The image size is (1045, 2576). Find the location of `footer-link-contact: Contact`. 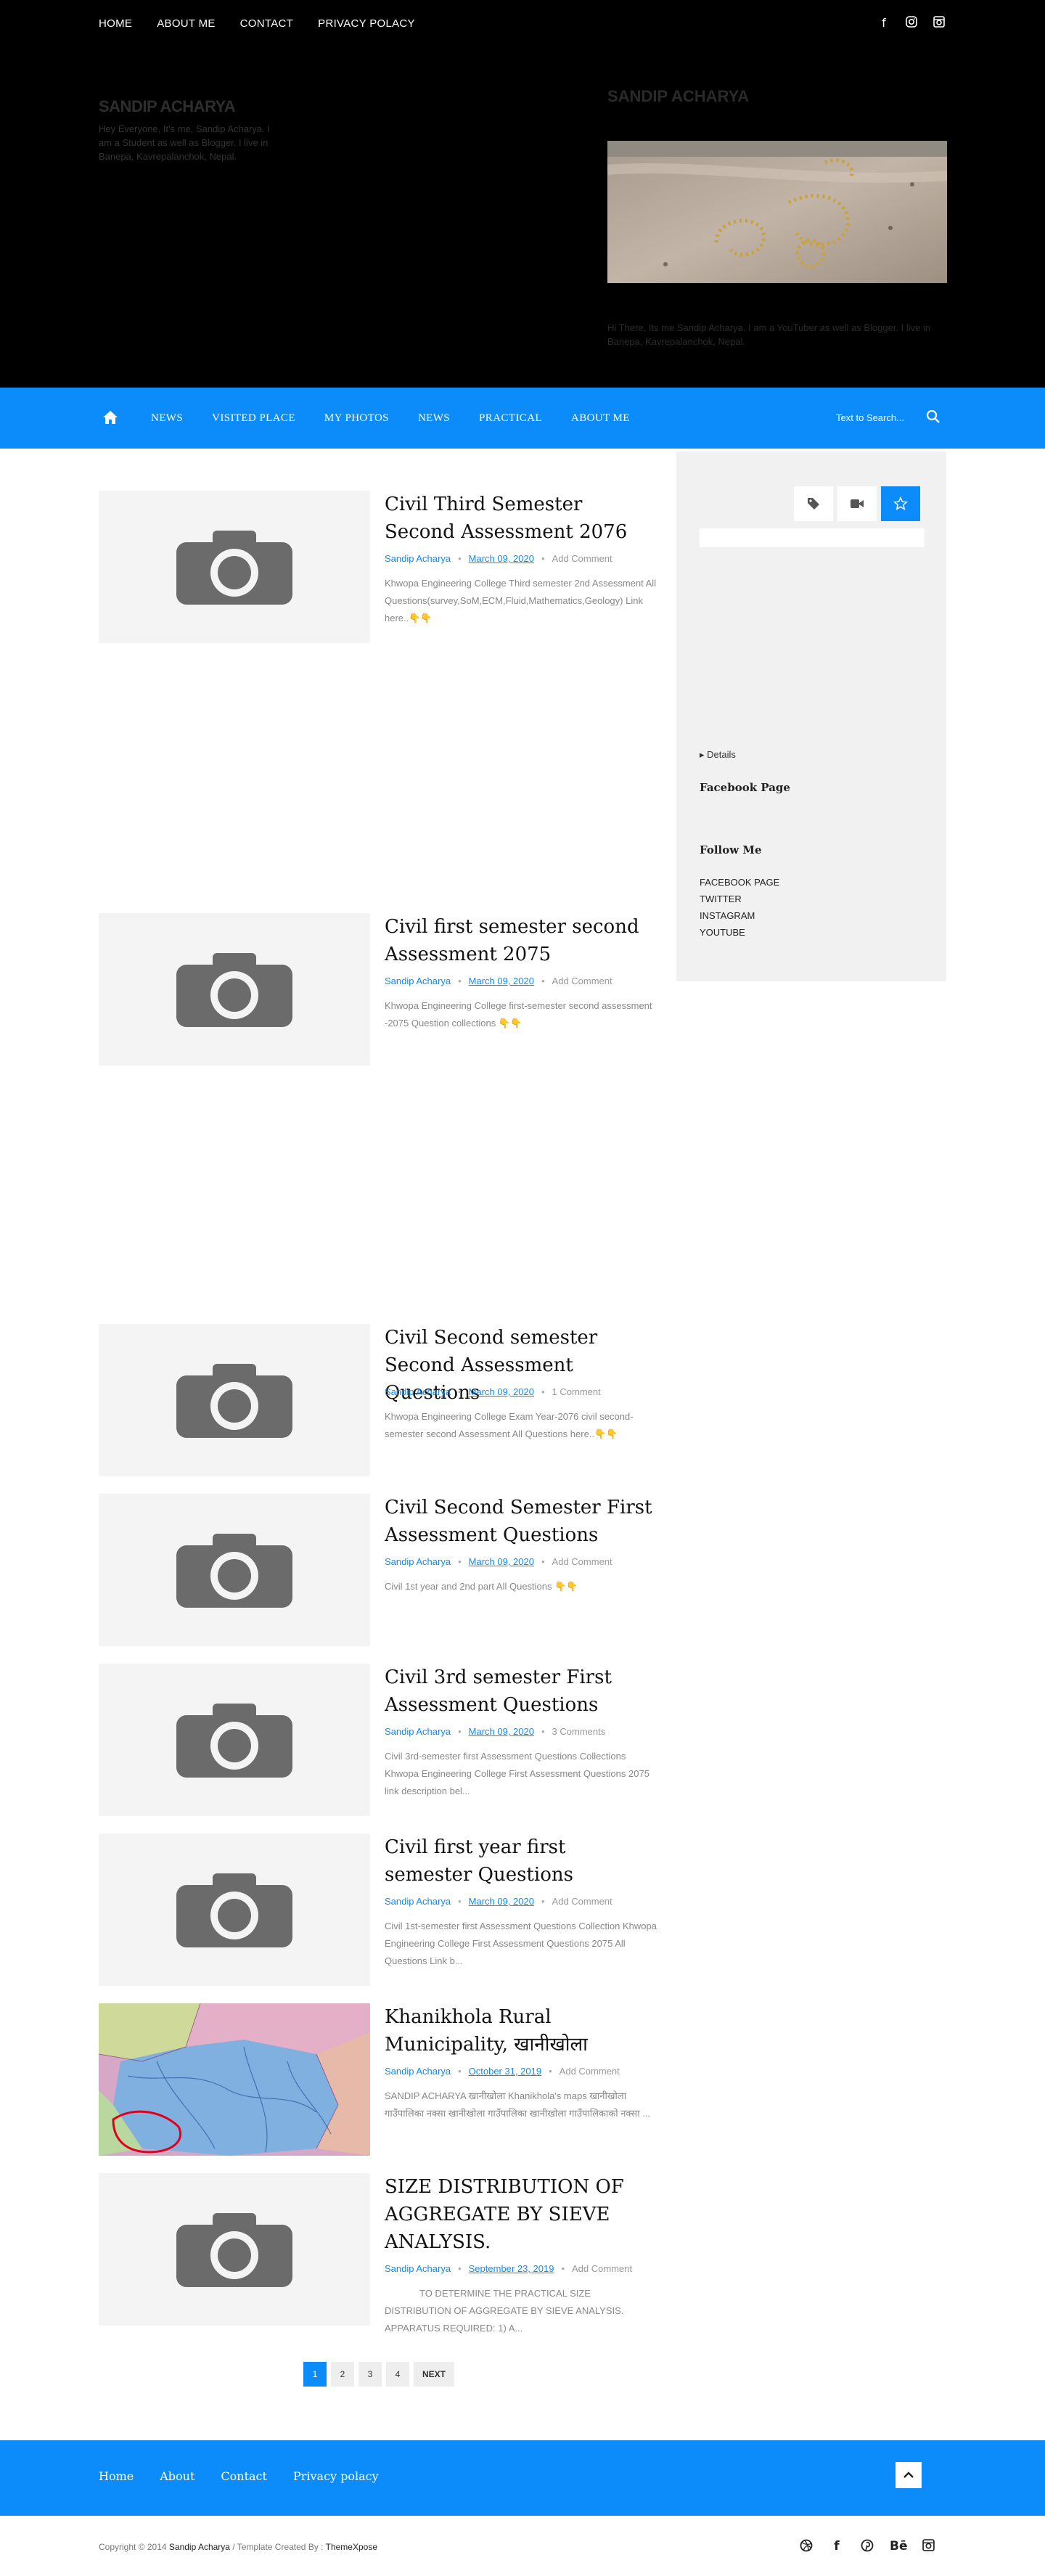

footer-link-contact: Contact is located at coordinates (244, 2476).